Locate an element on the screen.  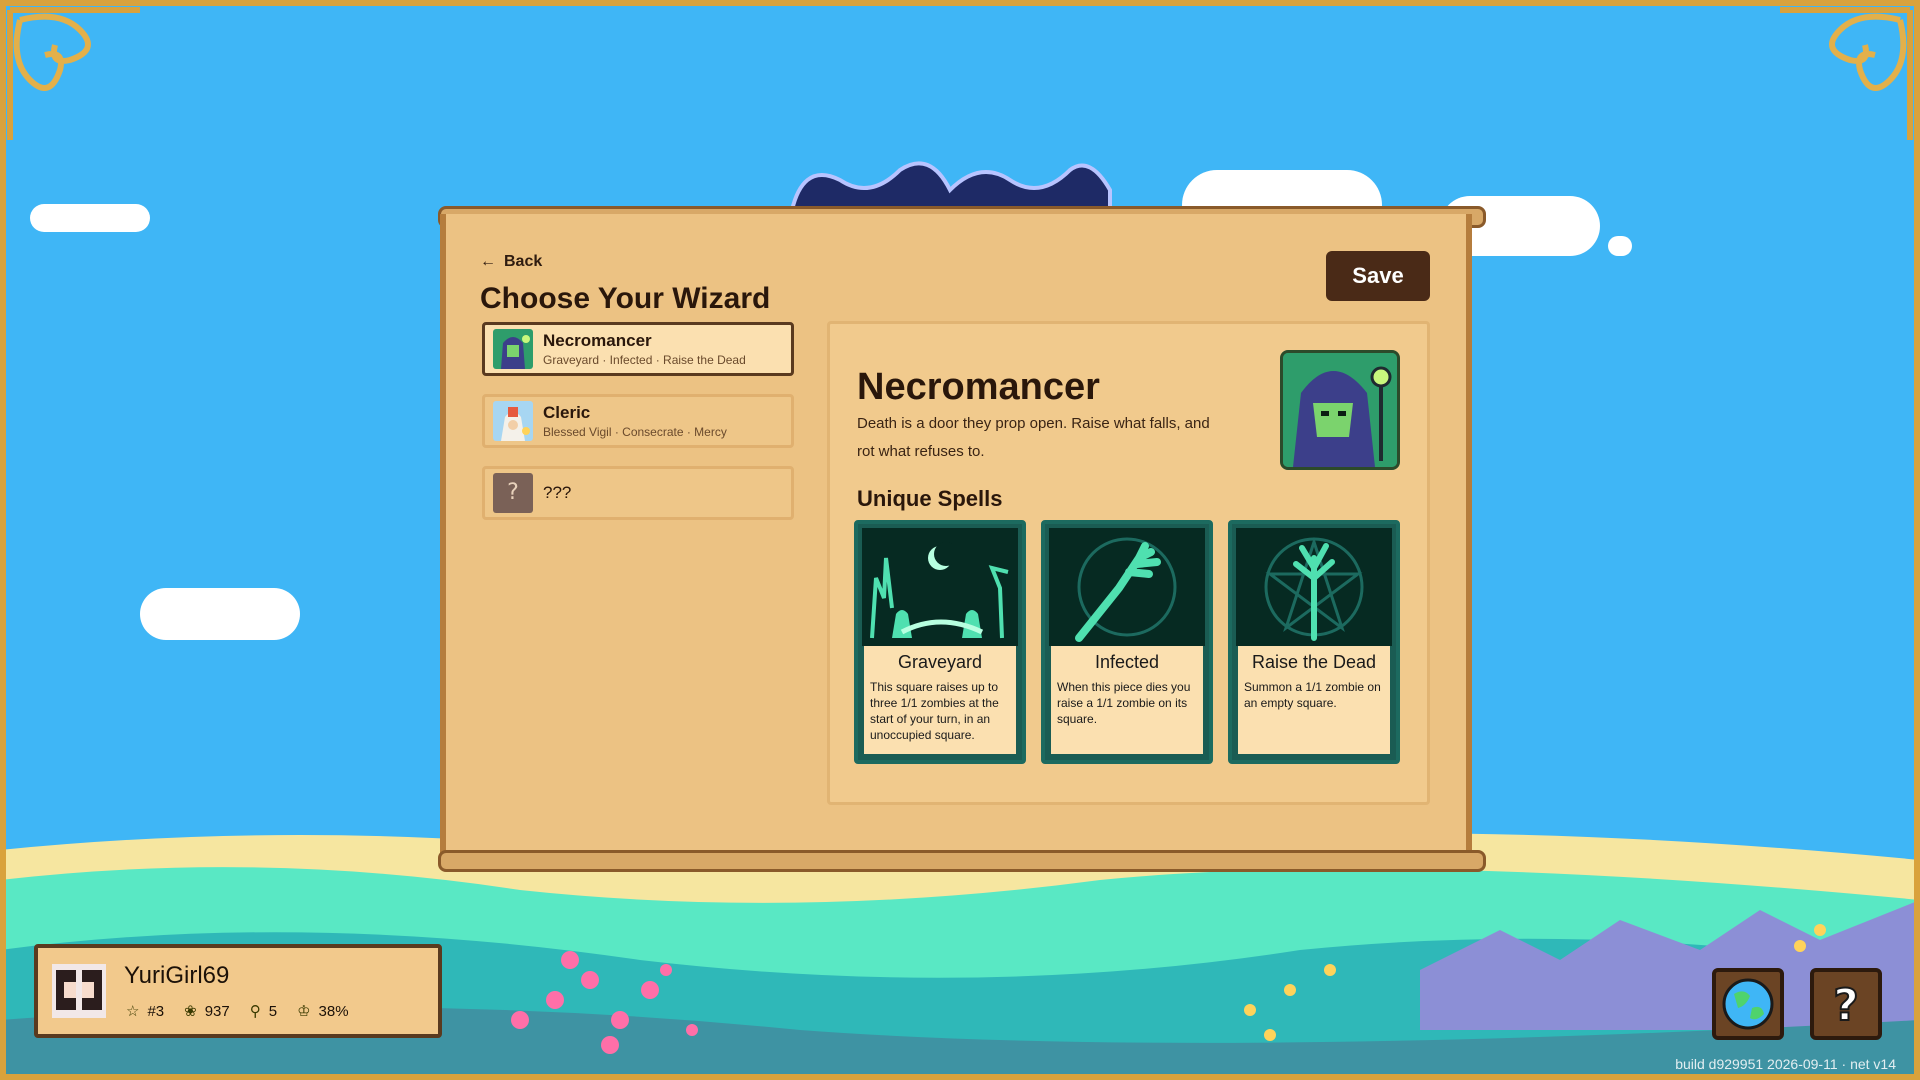
necromancer-icon is located at coordinates (513, 349).